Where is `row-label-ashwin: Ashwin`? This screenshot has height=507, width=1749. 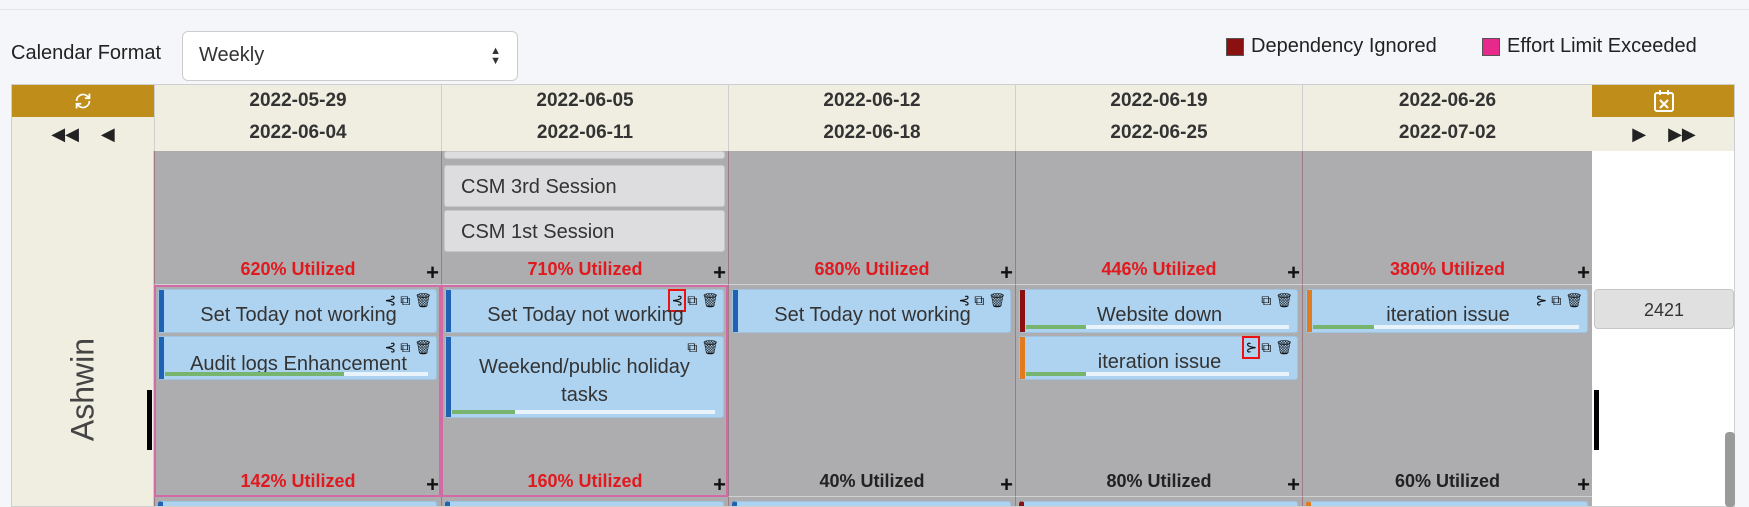 row-label-ashwin: Ashwin is located at coordinates (83, 391).